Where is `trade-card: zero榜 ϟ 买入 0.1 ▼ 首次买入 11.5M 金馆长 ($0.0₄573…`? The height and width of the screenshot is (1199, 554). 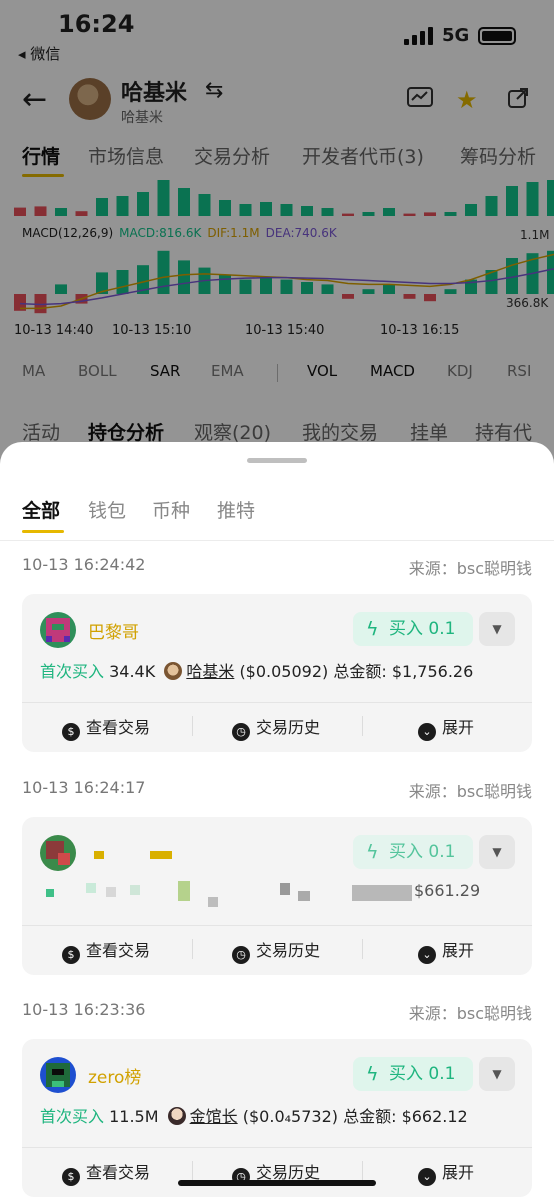 trade-card: zero榜 ϟ 买入 0.1 ▼ 首次买入 11.5M 金馆长 ($0.0₄573… is located at coordinates (277, 1118).